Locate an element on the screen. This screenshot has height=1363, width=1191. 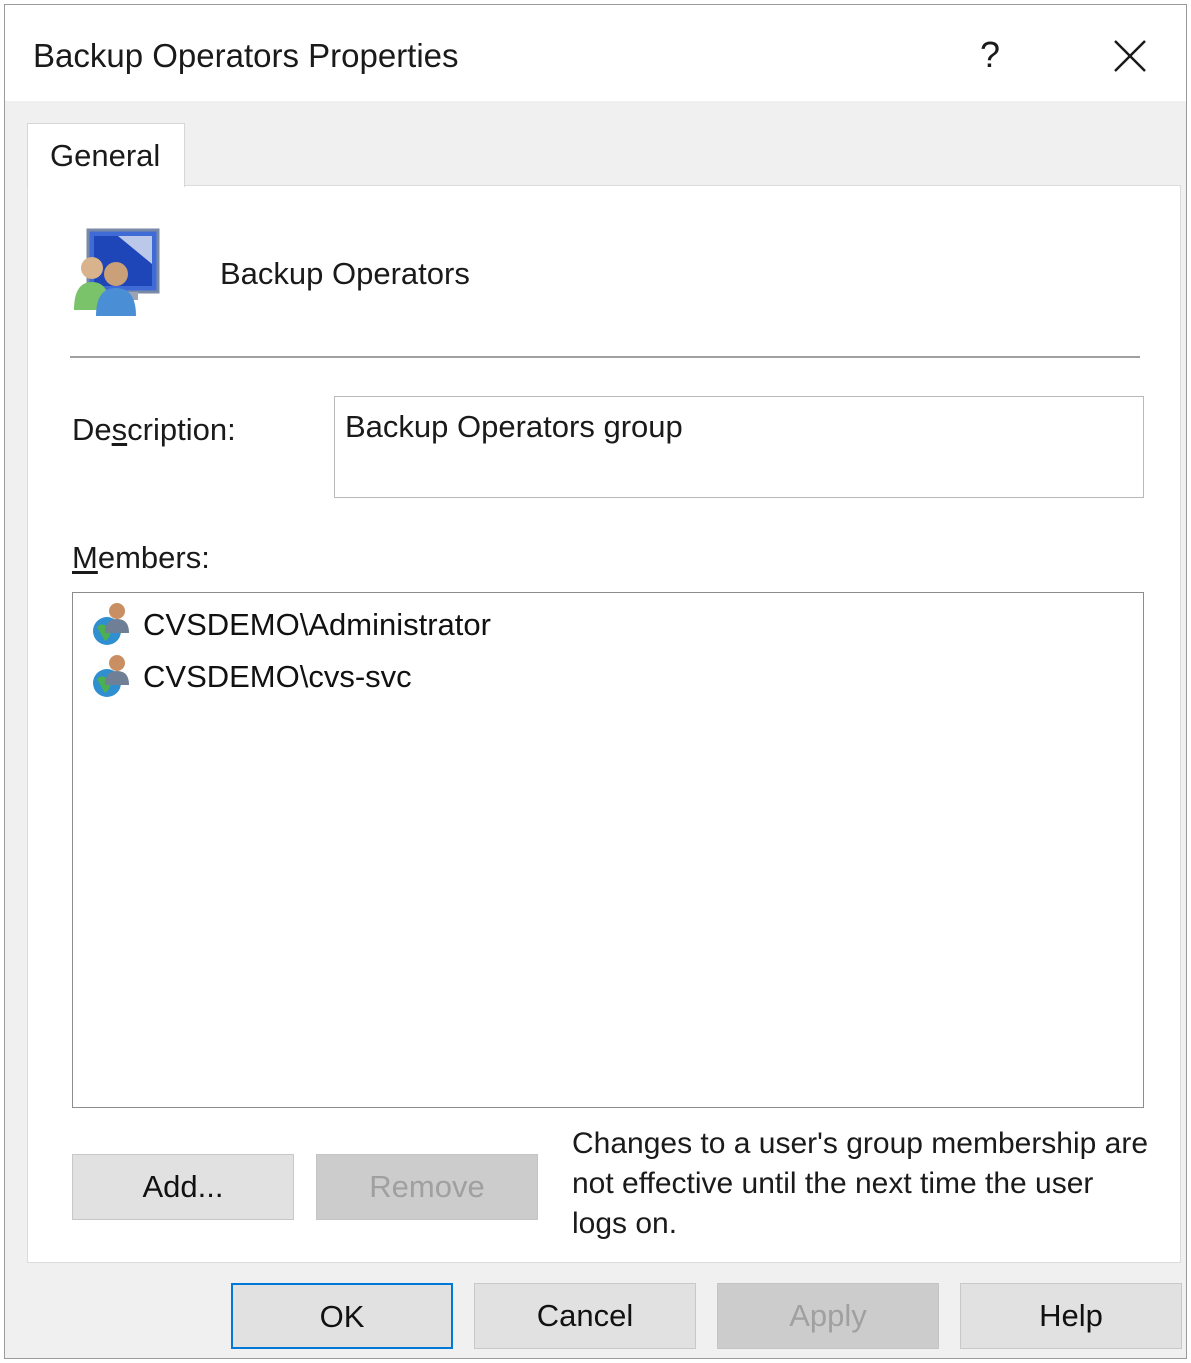
cancel-button: Cancel is located at coordinates (585, 1316).